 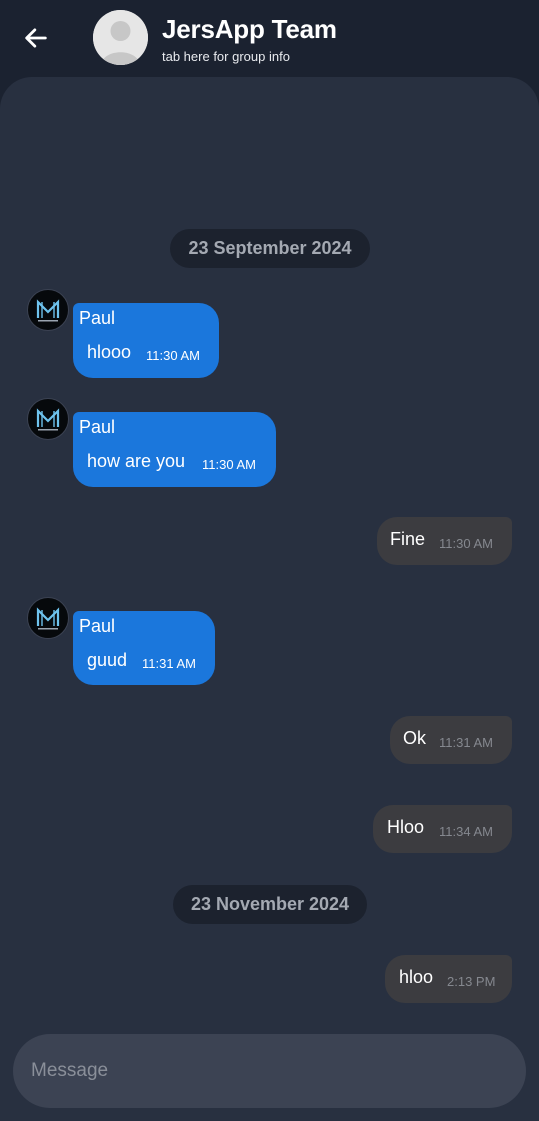 What do you see at coordinates (466, 831) in the screenshot?
I see `message-time: 11:34 AM` at bounding box center [466, 831].